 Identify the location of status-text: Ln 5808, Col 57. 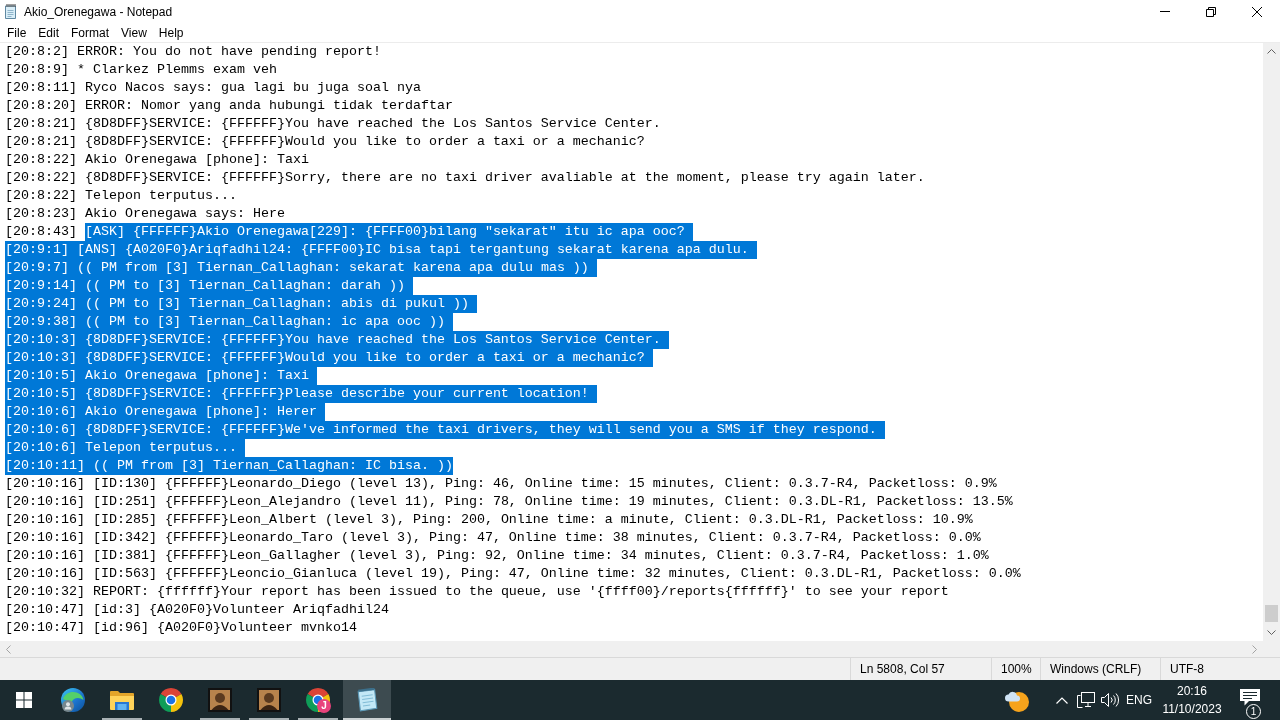
(902, 669).